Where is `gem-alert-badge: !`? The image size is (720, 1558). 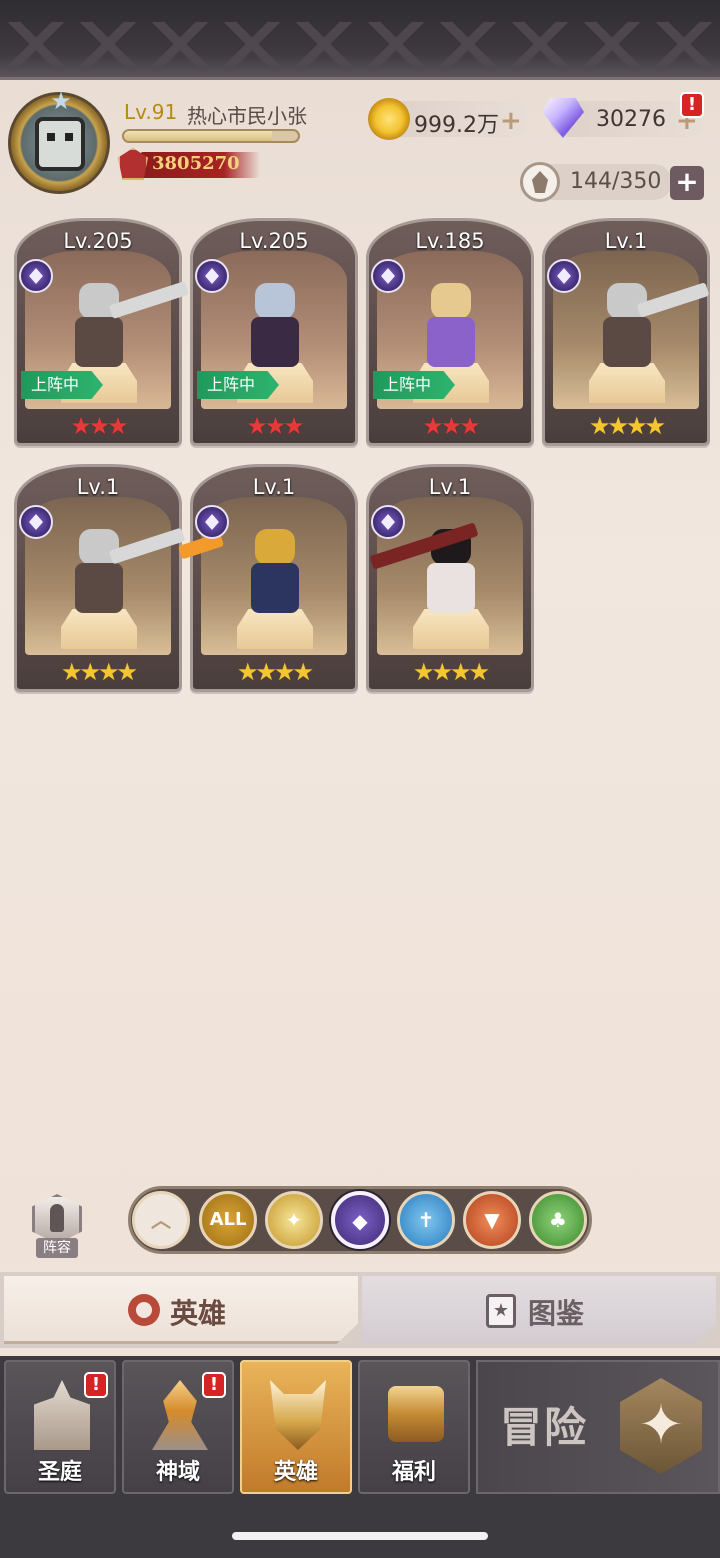 gem-alert-badge: ! is located at coordinates (692, 105).